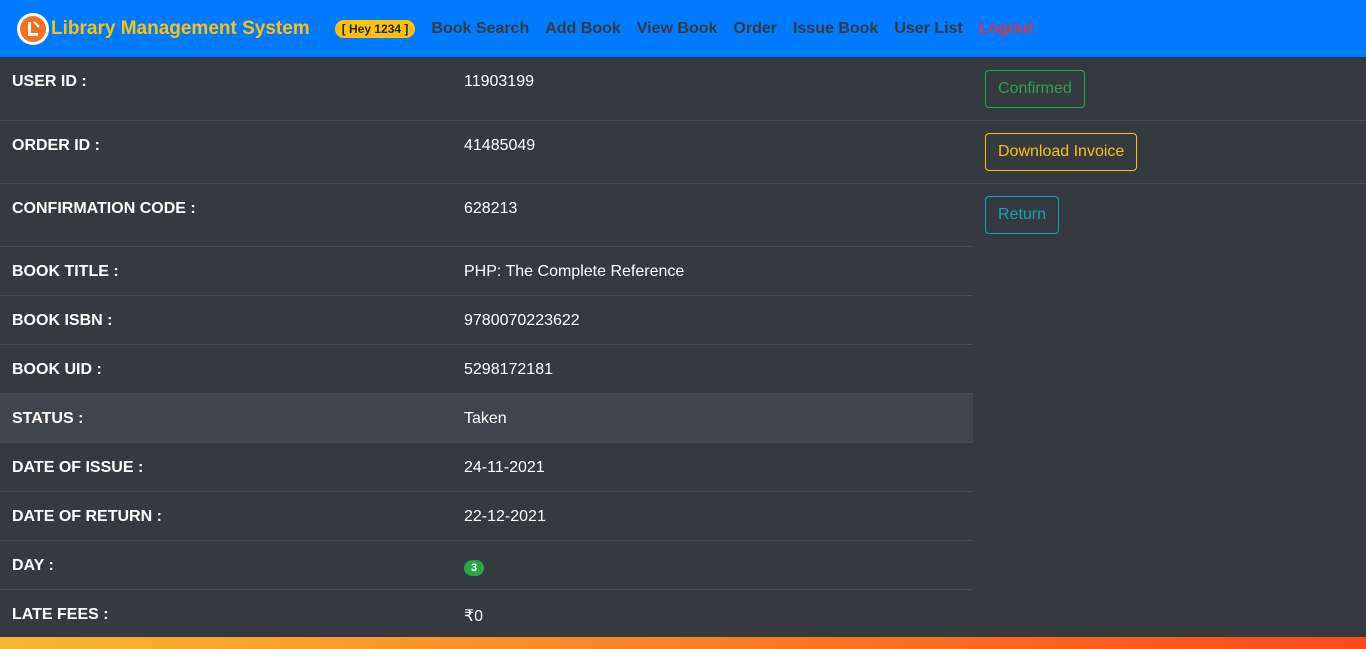  Describe the element at coordinates (48, 418) in the screenshot. I see `status-label: STATUS :` at that location.